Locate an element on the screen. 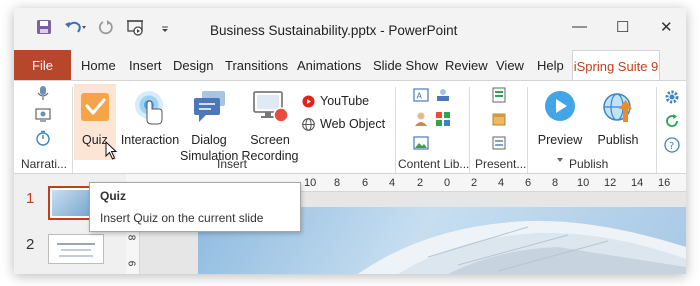 Image resolution: width=700 pixels, height=286 pixels. quiz-label: Quiz is located at coordinates (95, 140).